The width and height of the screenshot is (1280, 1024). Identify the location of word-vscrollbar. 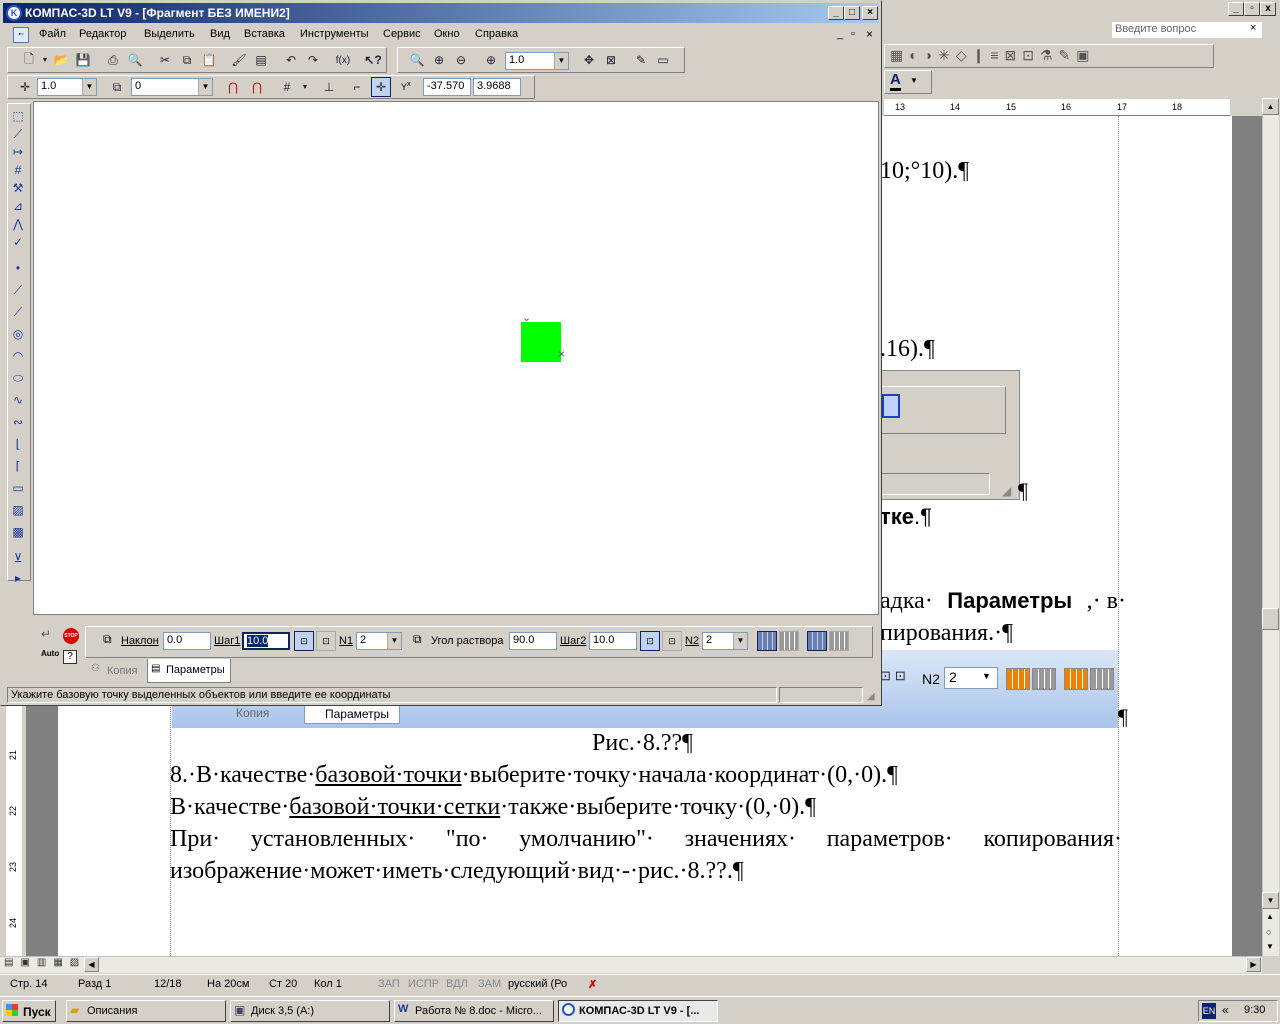
(1270, 527).